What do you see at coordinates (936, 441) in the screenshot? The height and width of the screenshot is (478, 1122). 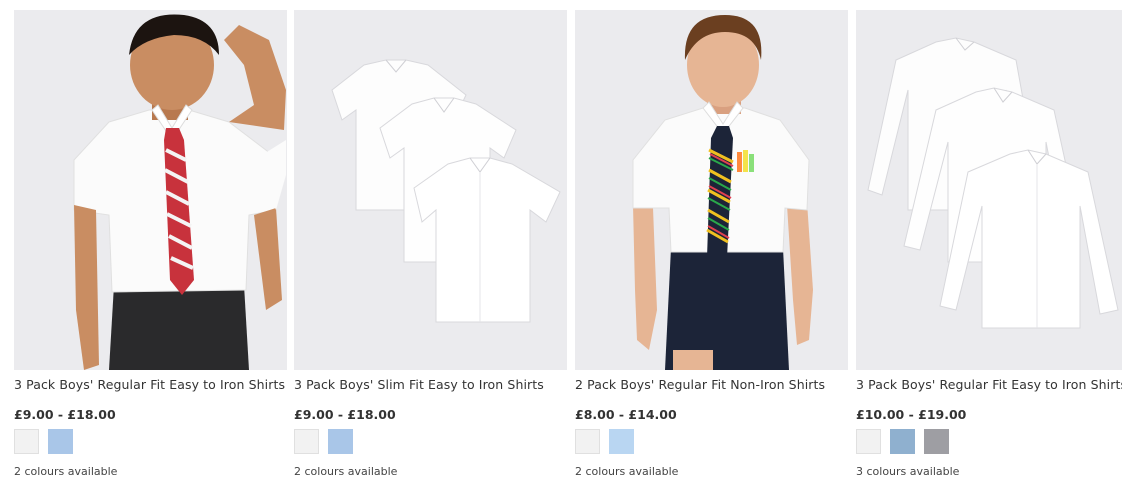 I see `colour-swatch-grey` at bounding box center [936, 441].